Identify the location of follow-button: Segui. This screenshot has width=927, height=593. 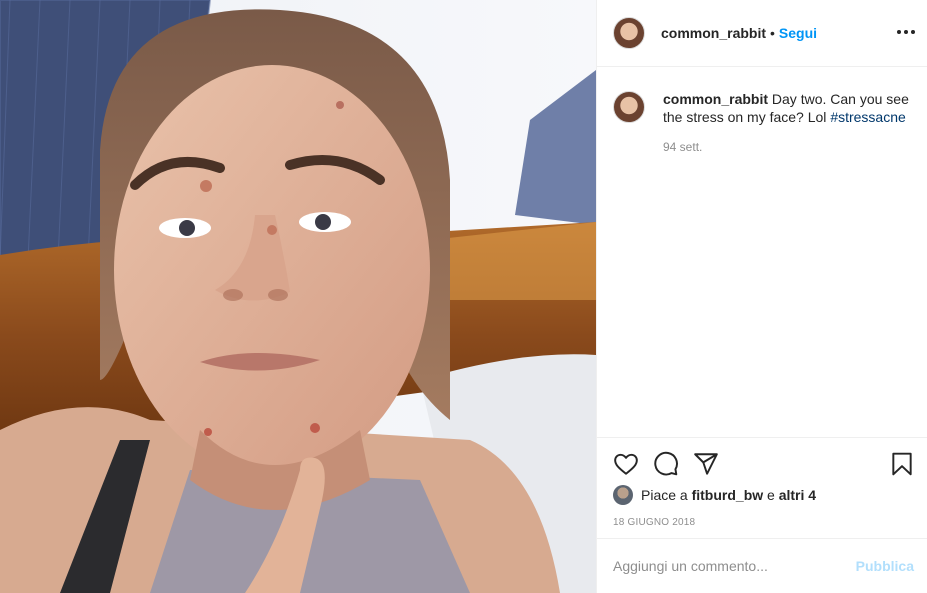
(798, 33).